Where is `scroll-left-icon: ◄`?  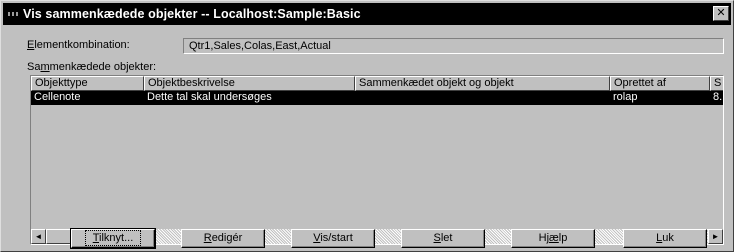
scroll-left-icon: ◄ is located at coordinates (38, 236).